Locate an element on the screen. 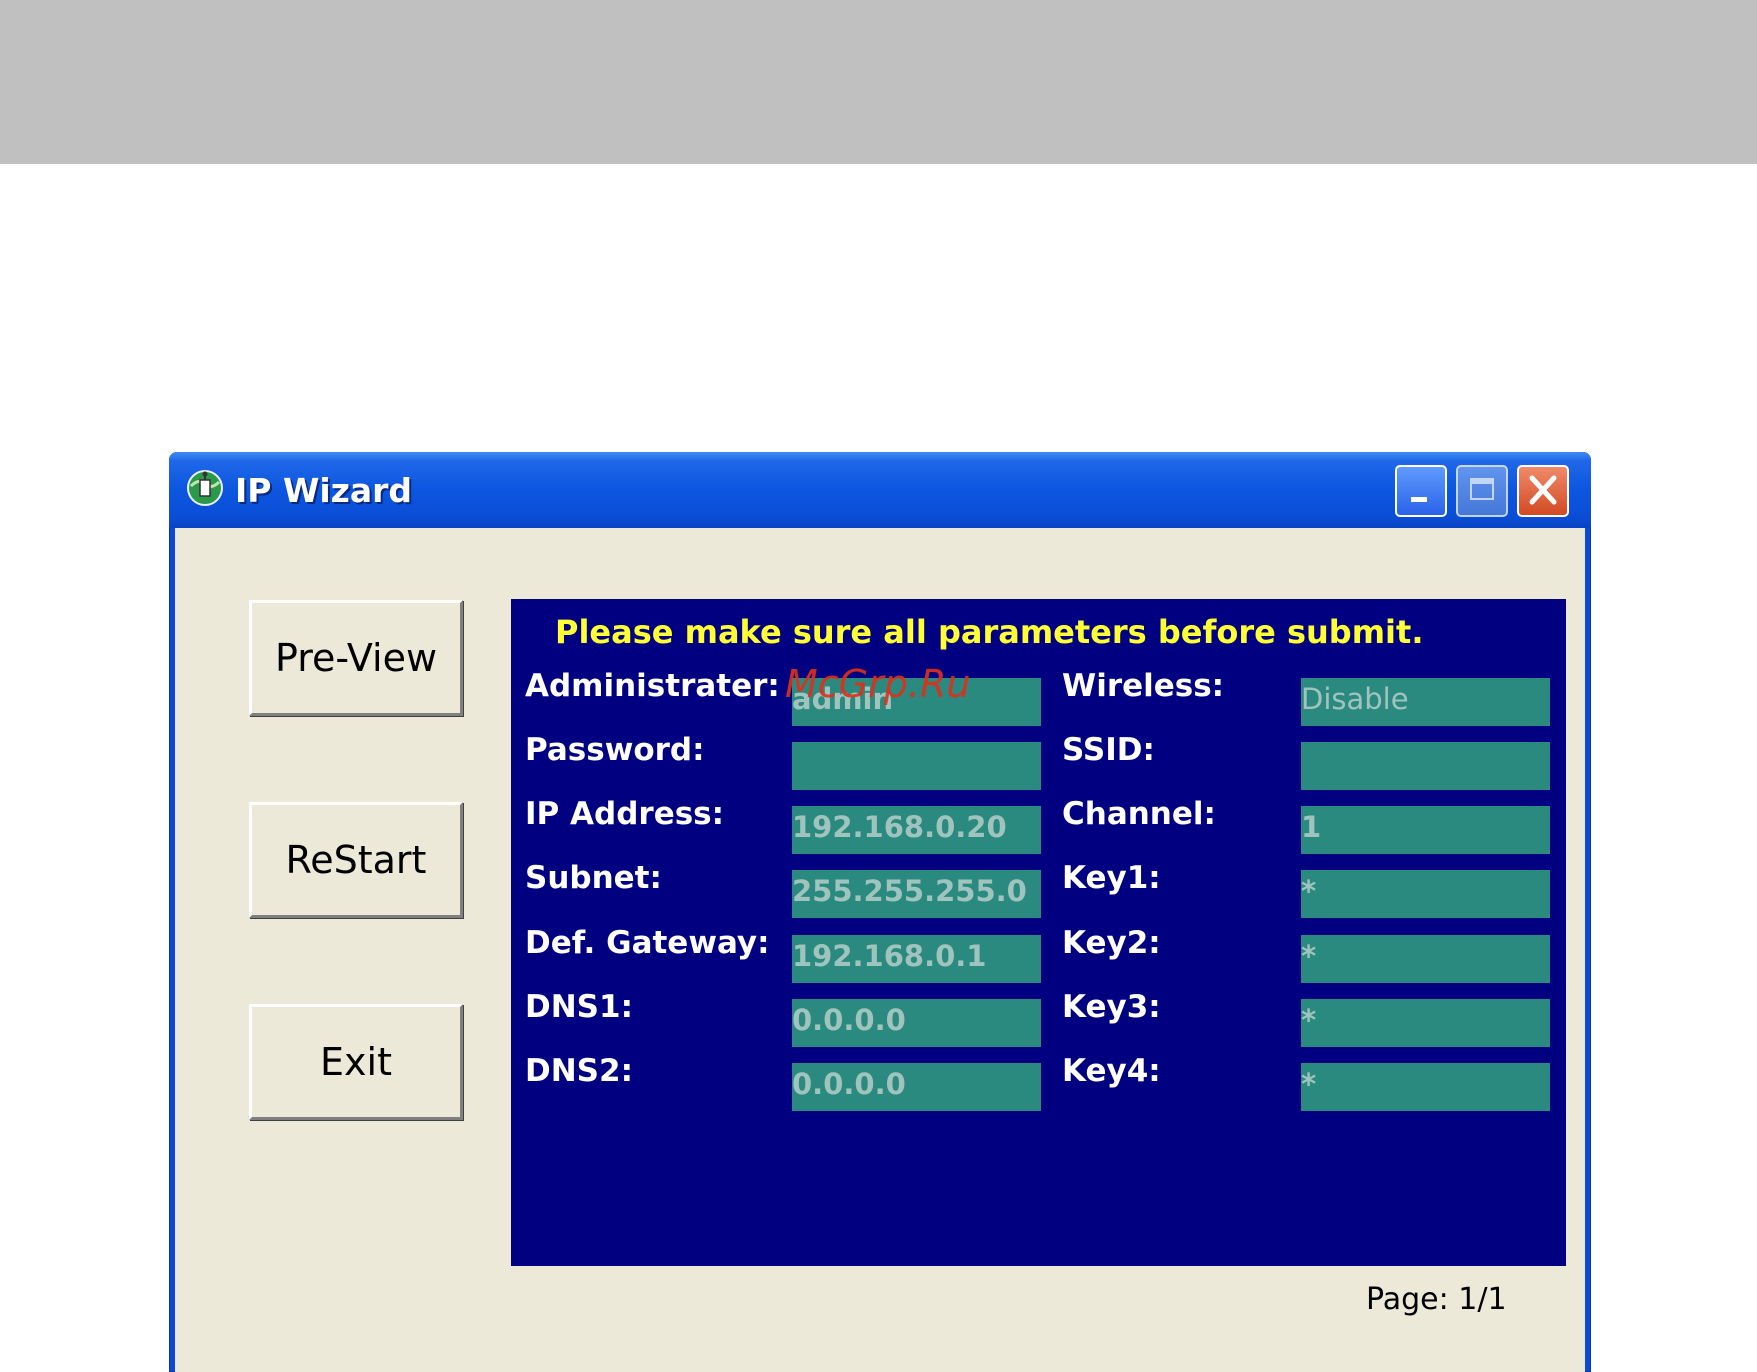  wireless-field: Disable is located at coordinates (1425, 702).